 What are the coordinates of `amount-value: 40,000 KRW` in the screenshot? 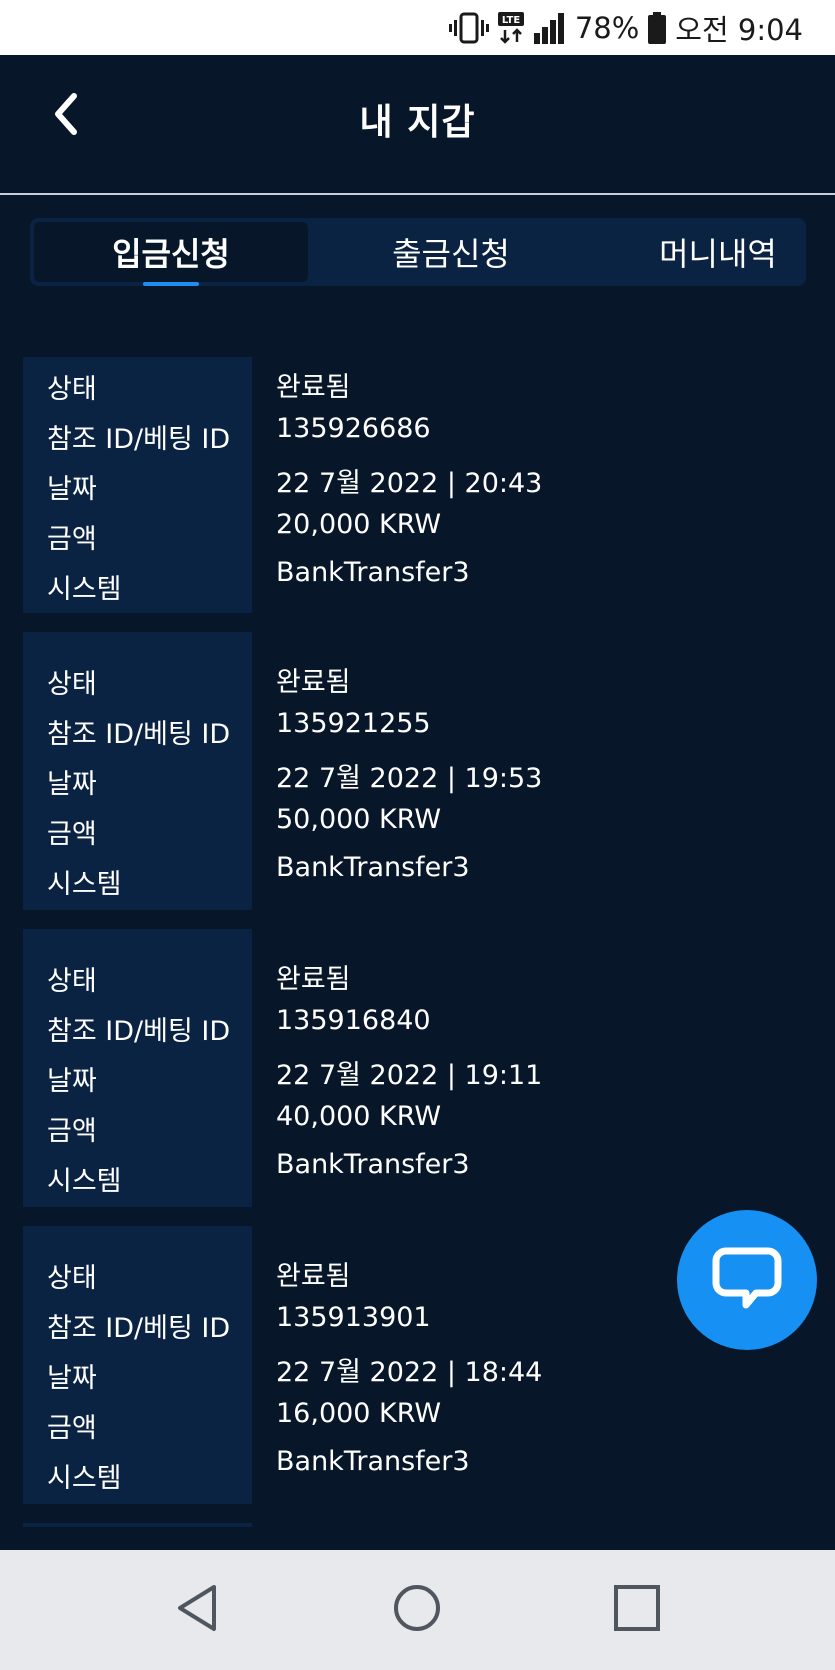 It's located at (359, 1116).